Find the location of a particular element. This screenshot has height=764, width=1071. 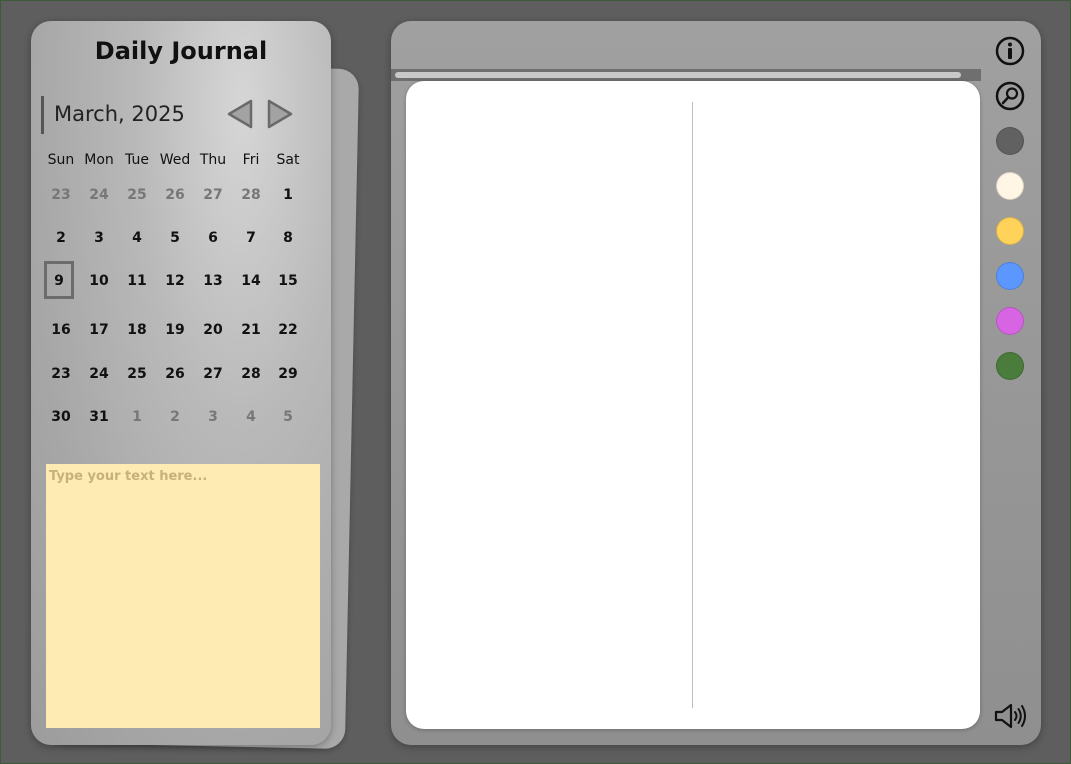

calendar-week-row: 23 24 25 26 27 28 1 is located at coordinates (178, 199).